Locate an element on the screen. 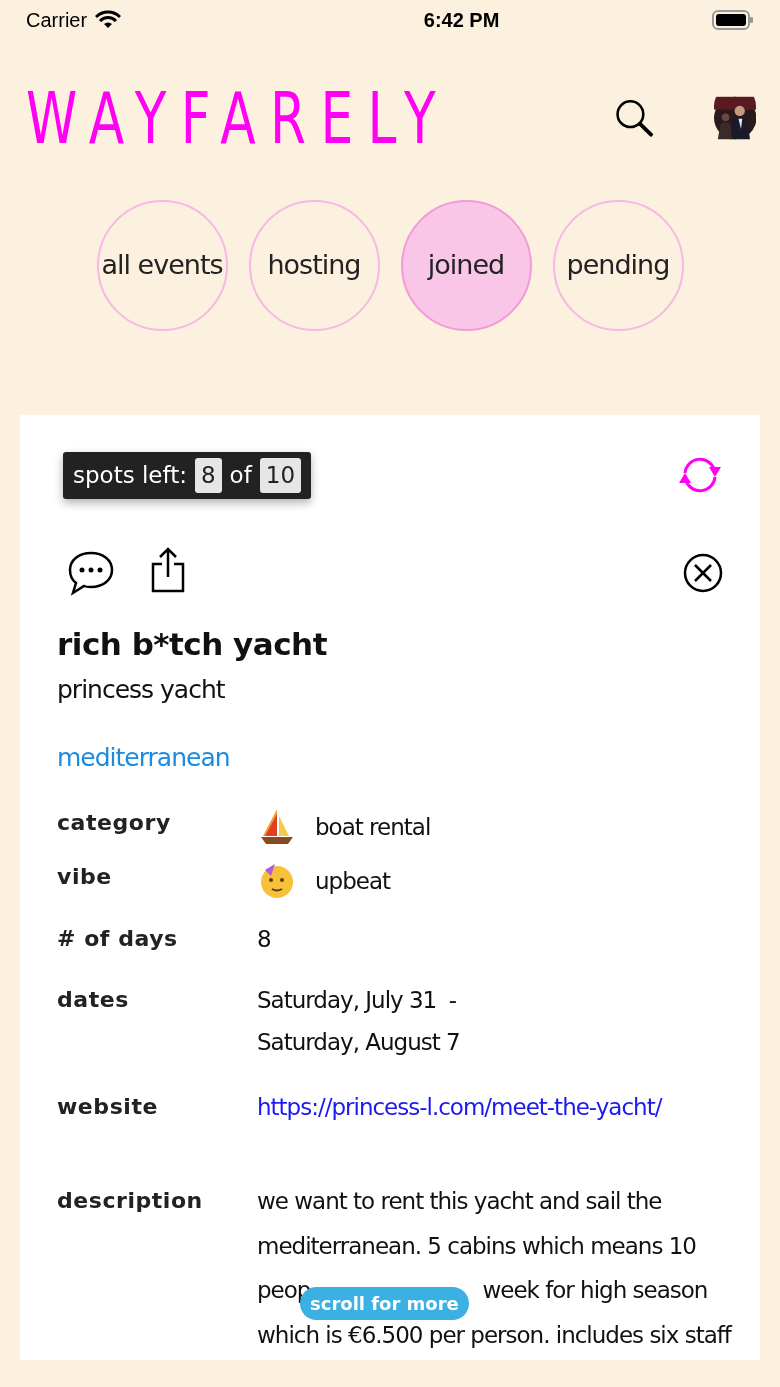 This screenshot has width=780, height=1387. filter-tab: hosting is located at coordinates (314, 265).